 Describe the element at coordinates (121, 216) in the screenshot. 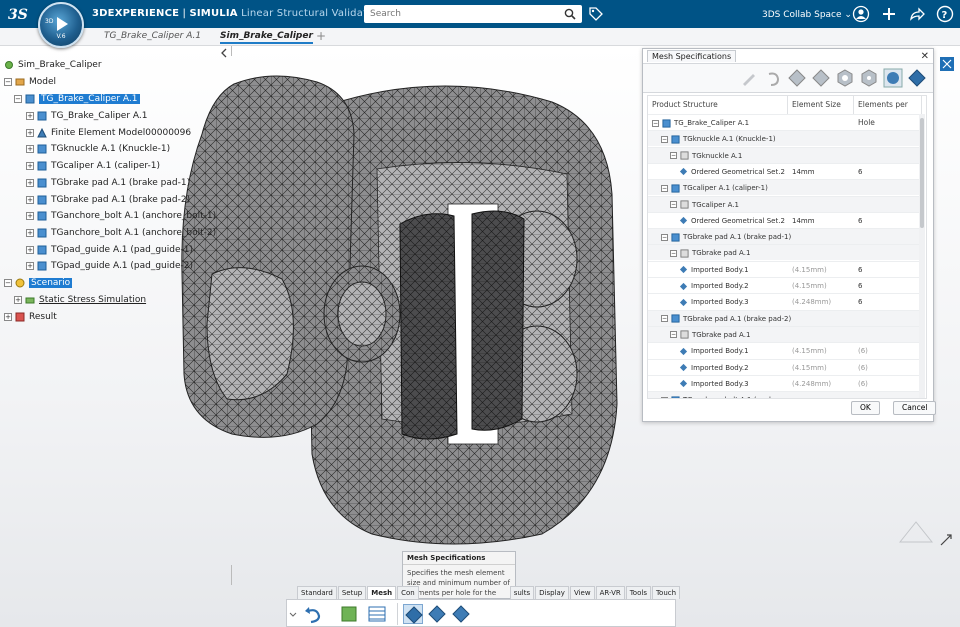

I see `tree-child: + TGanchore_bolt A.1 (anchore_bolt-1)` at that location.